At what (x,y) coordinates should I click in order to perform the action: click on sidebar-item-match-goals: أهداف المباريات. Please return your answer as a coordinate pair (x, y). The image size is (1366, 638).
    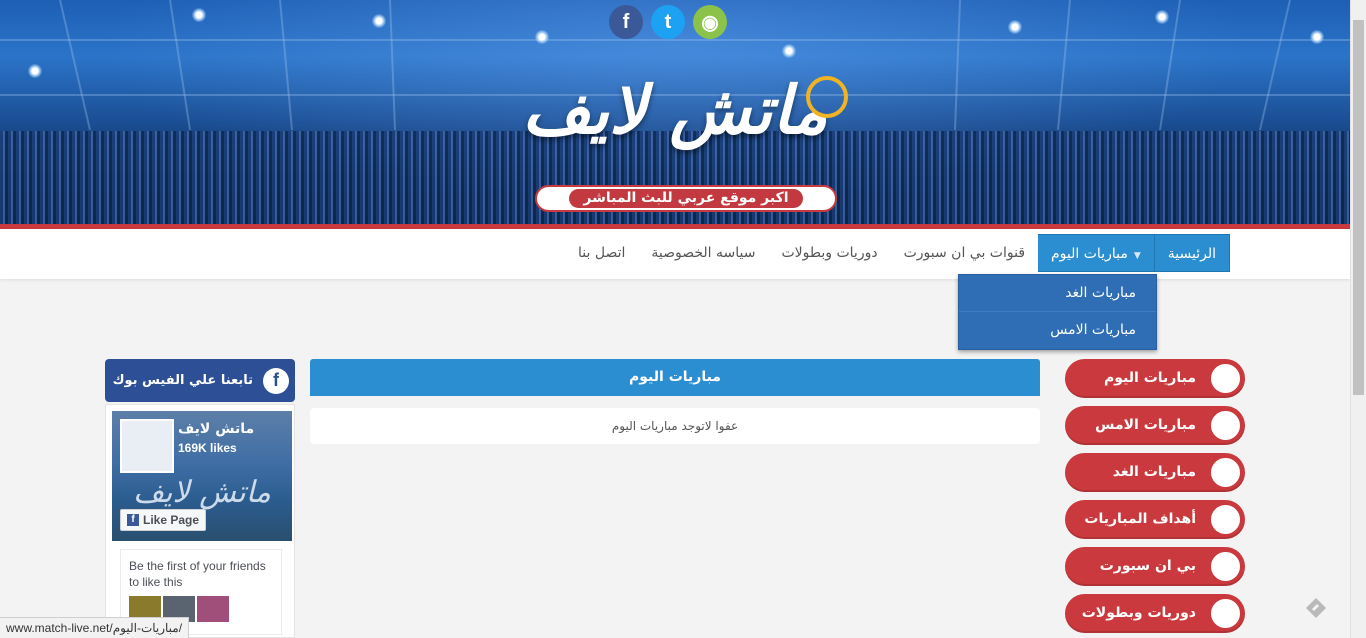
    Looking at the image, I should click on (1155, 519).